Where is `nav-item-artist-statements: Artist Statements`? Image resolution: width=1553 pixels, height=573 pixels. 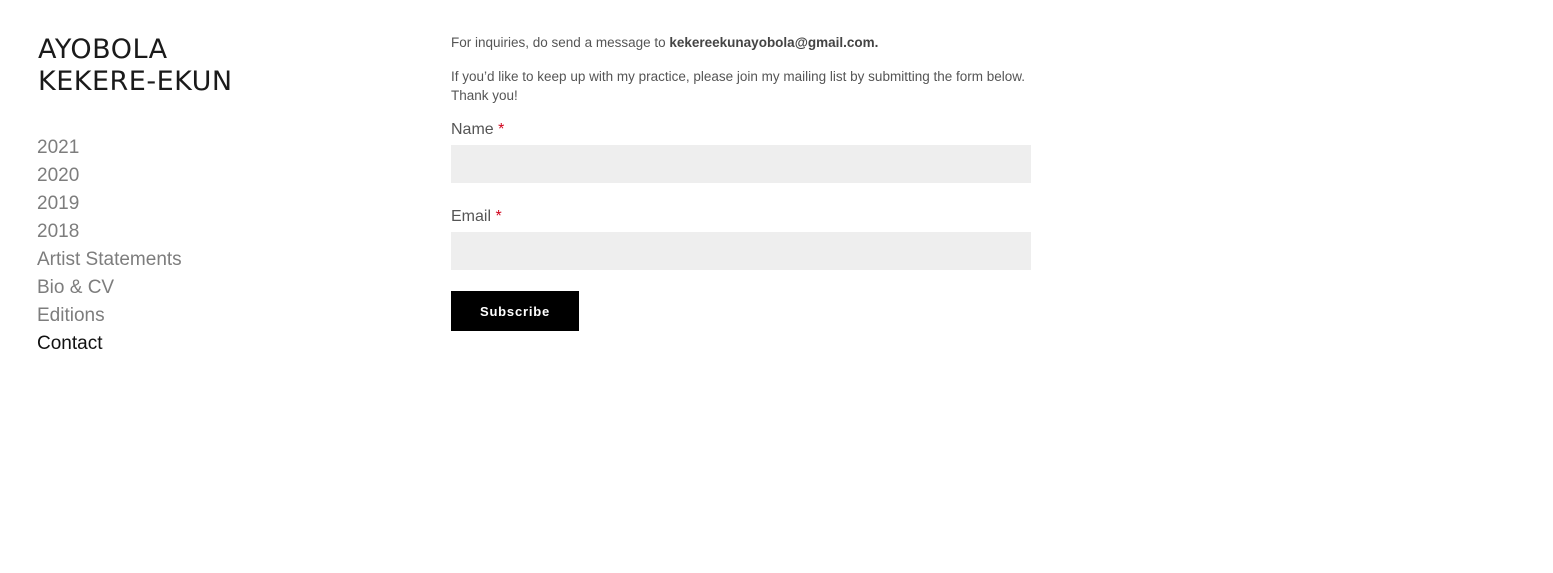
nav-item-artist-statements: Artist Statements is located at coordinates (109, 260).